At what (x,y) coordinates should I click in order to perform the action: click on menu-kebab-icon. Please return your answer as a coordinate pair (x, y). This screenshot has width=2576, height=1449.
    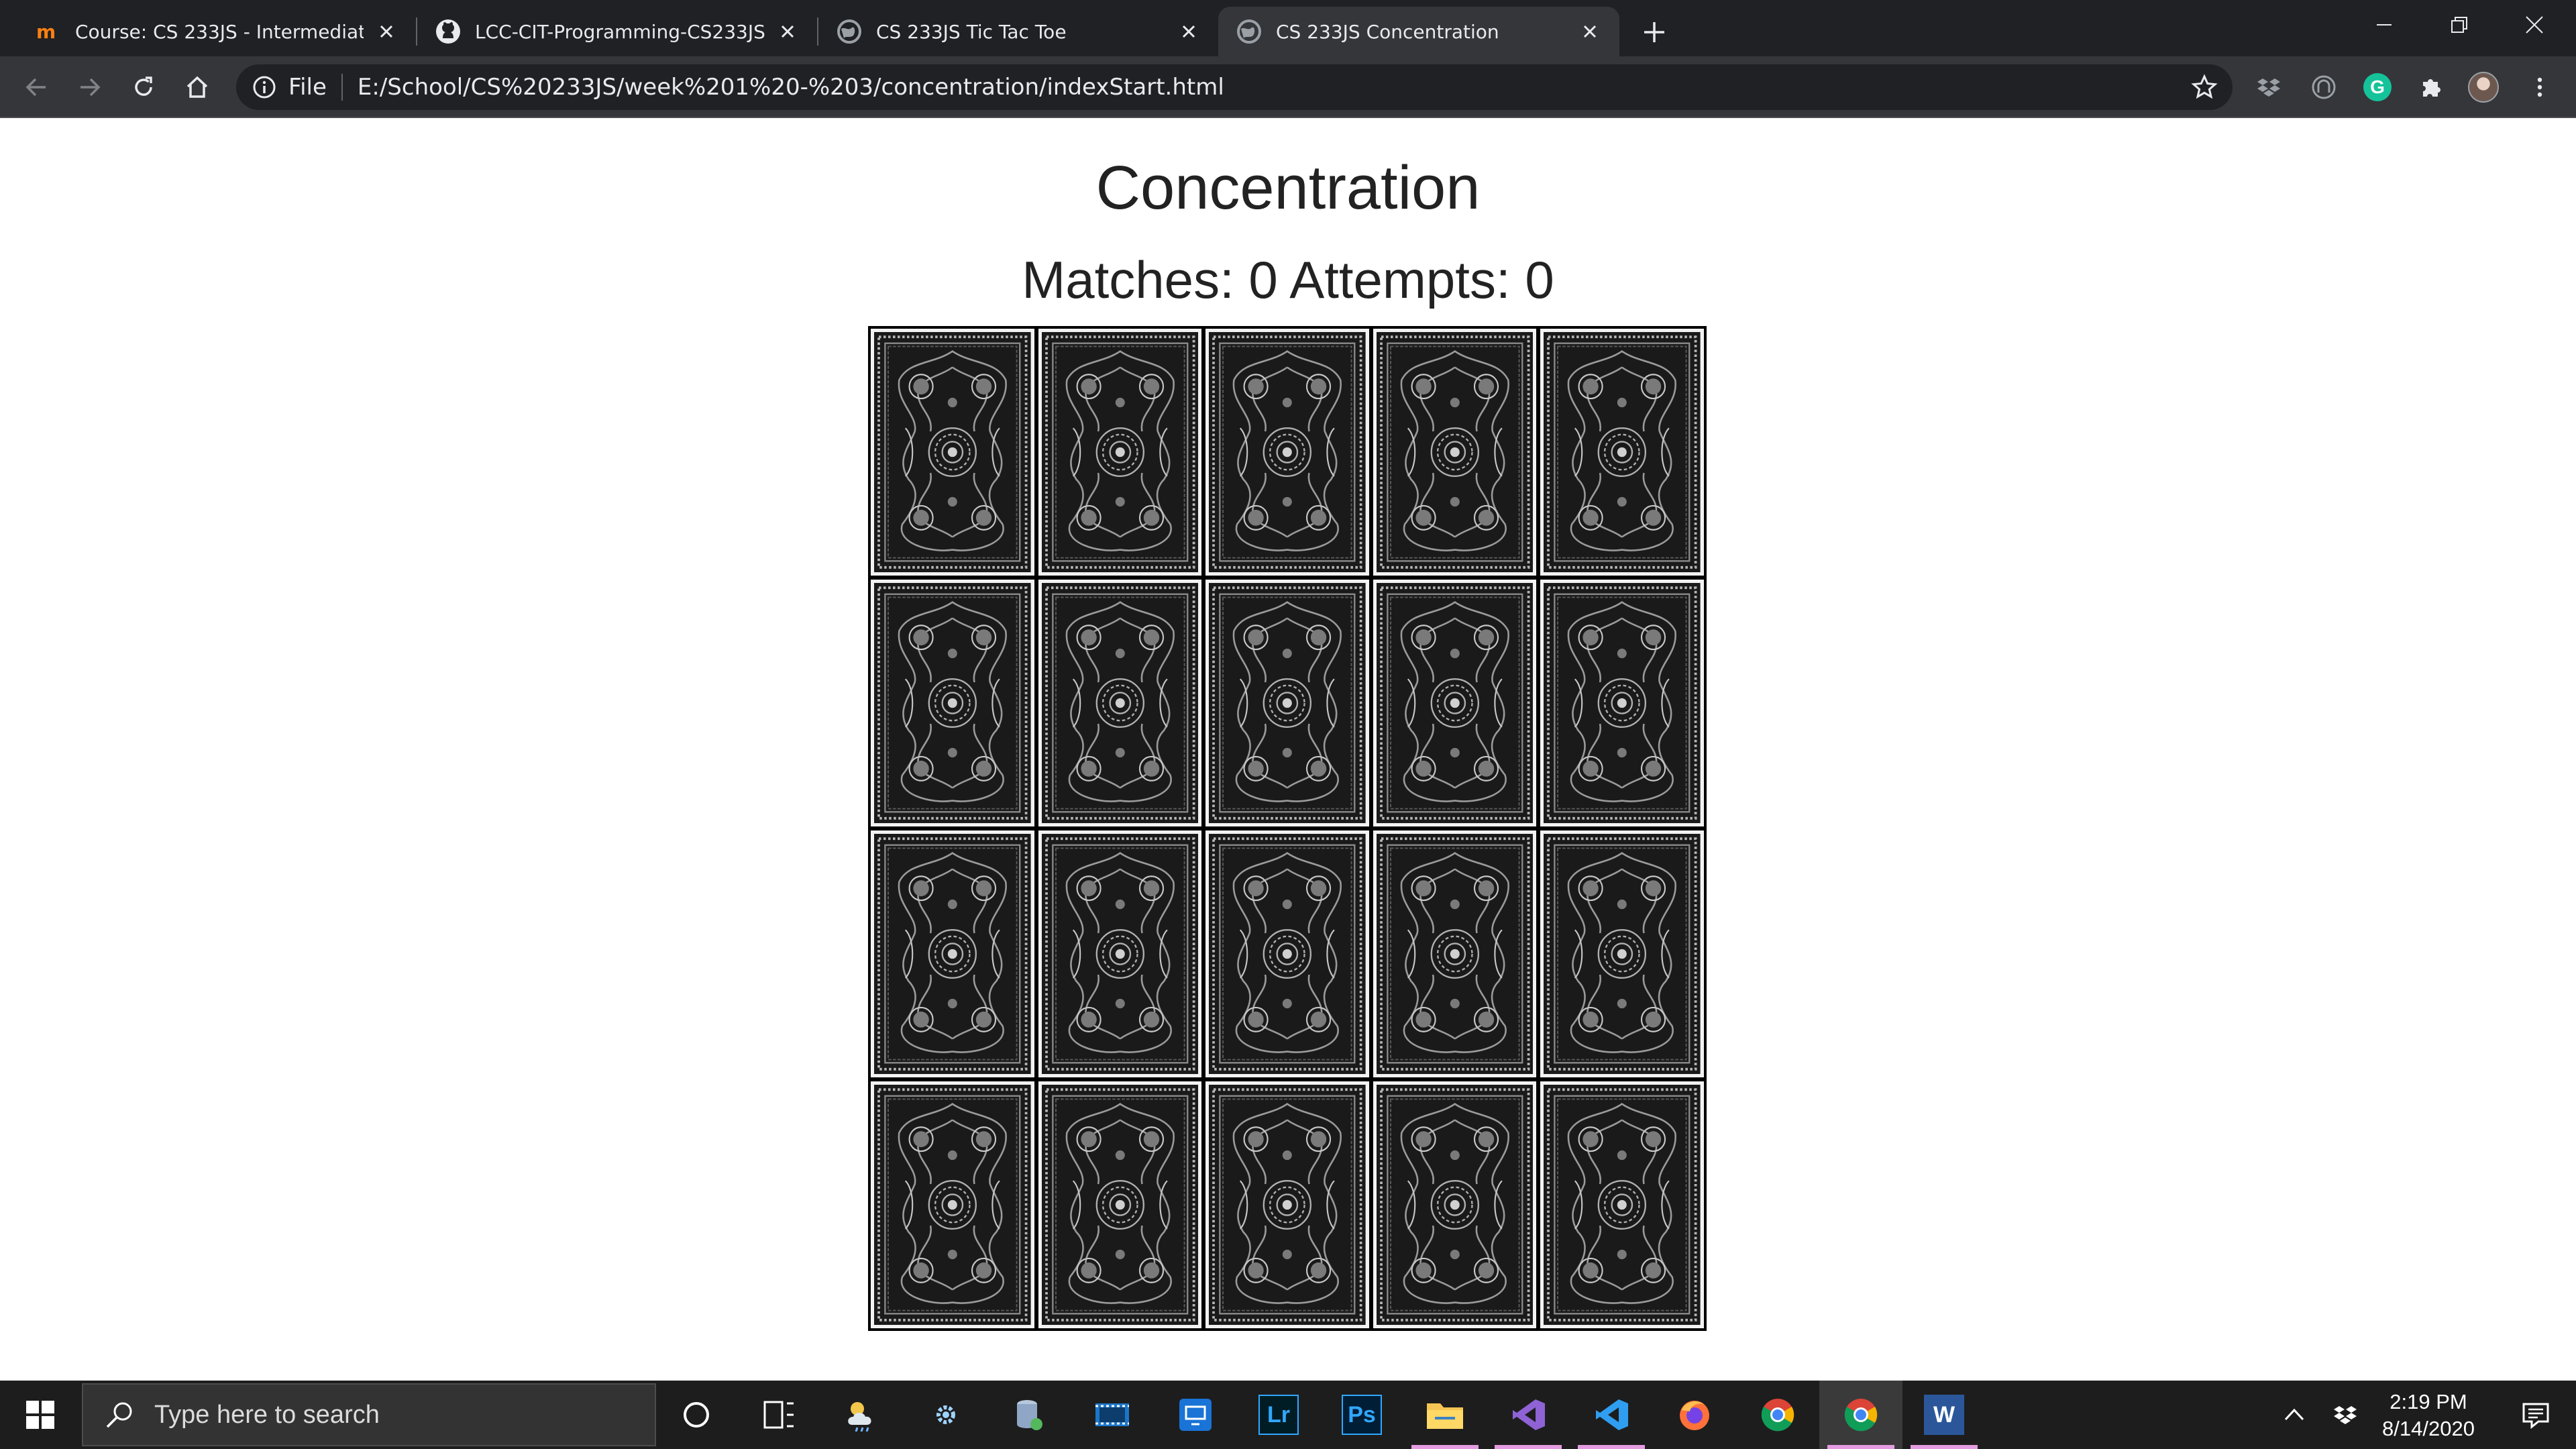
    Looking at the image, I should click on (2540, 87).